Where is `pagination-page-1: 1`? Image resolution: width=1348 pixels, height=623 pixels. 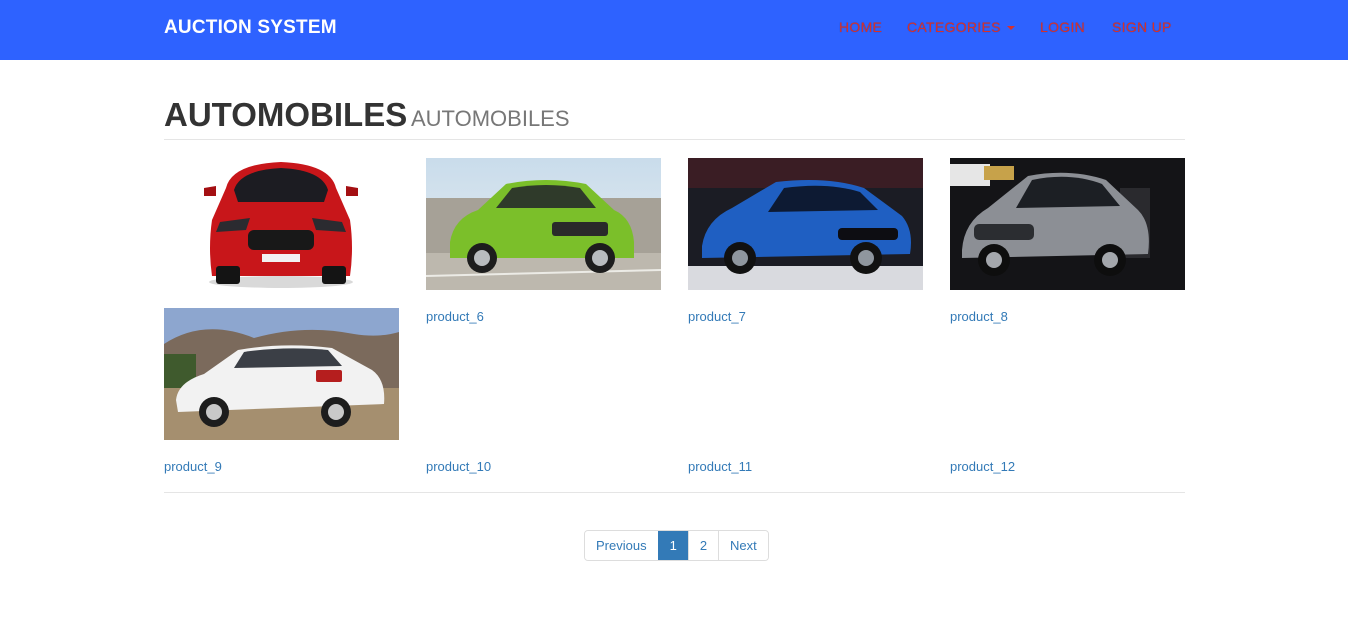 pagination-page-1: 1 is located at coordinates (672, 545).